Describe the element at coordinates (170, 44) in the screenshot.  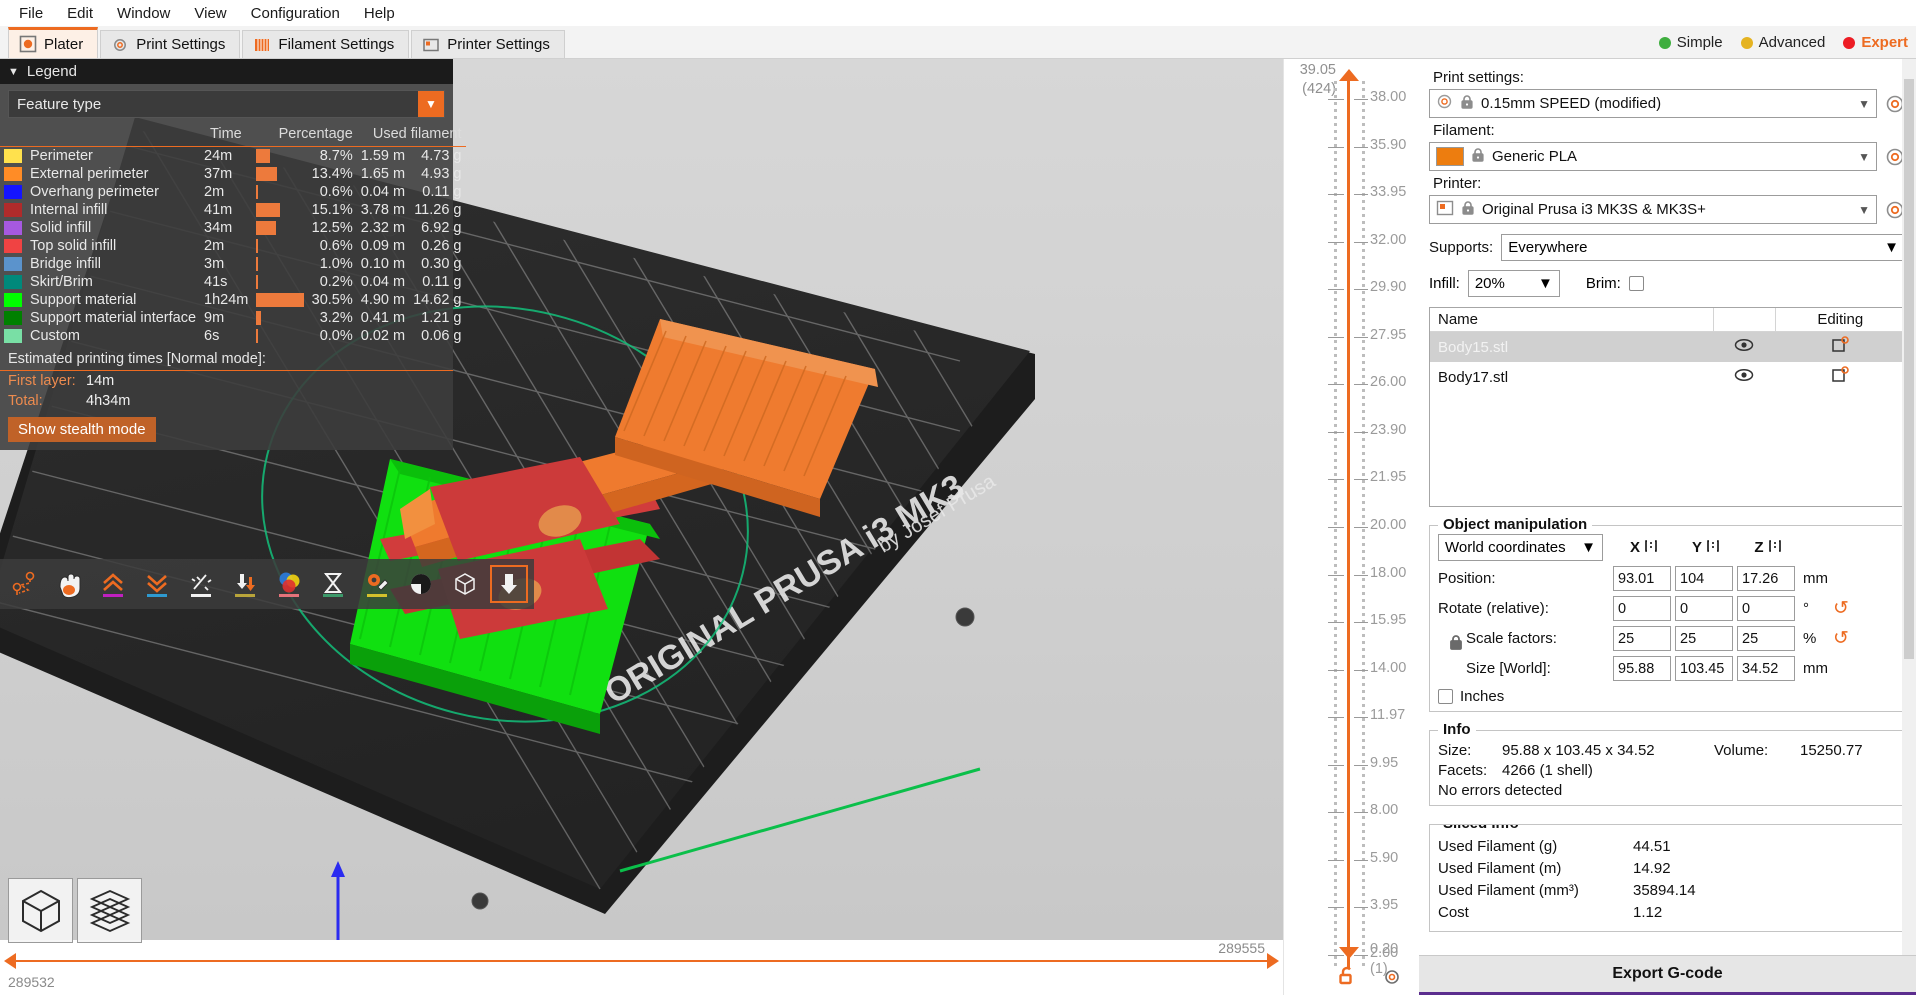
I see `tab-print-settings: Print Settings` at that location.